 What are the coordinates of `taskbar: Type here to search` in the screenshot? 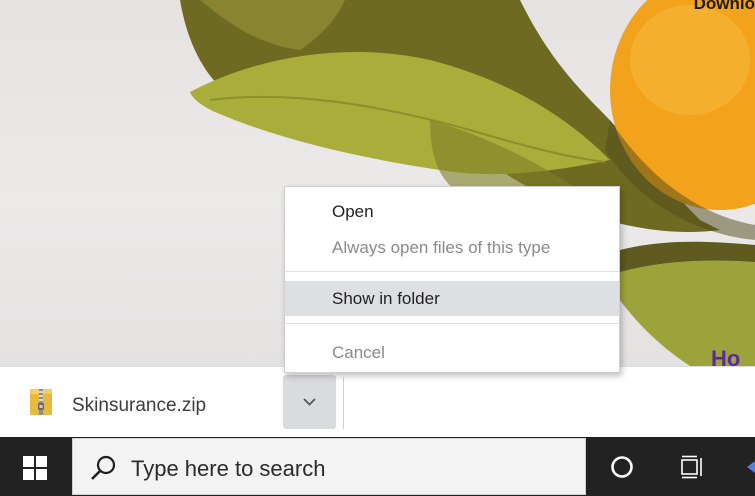 It's located at (377, 466).